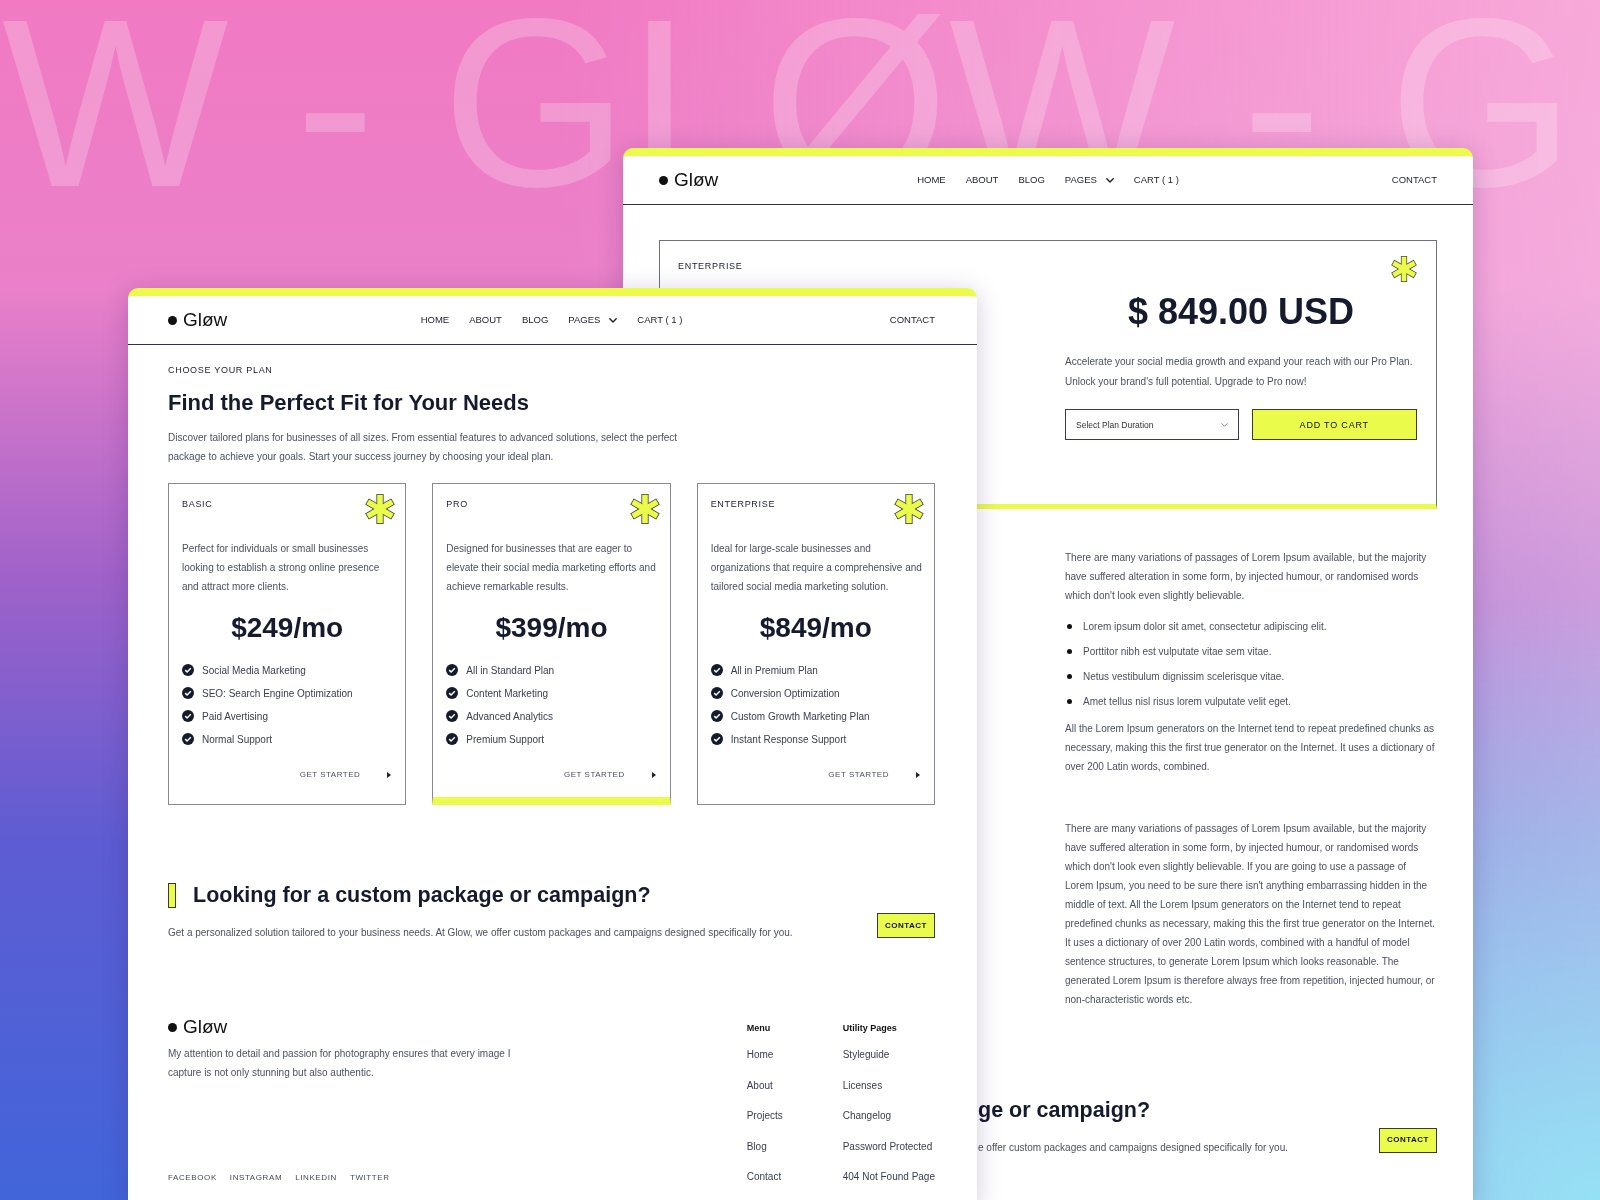  What do you see at coordinates (1250, 747) in the screenshot?
I see `body-text: All the Lorem Ipsum generators on the Internet tend to repeat predefined chunks as necessary, making this the first true generator on the Internet. It uses a dictionary of over 200 Latin words, combined.` at bounding box center [1250, 747].